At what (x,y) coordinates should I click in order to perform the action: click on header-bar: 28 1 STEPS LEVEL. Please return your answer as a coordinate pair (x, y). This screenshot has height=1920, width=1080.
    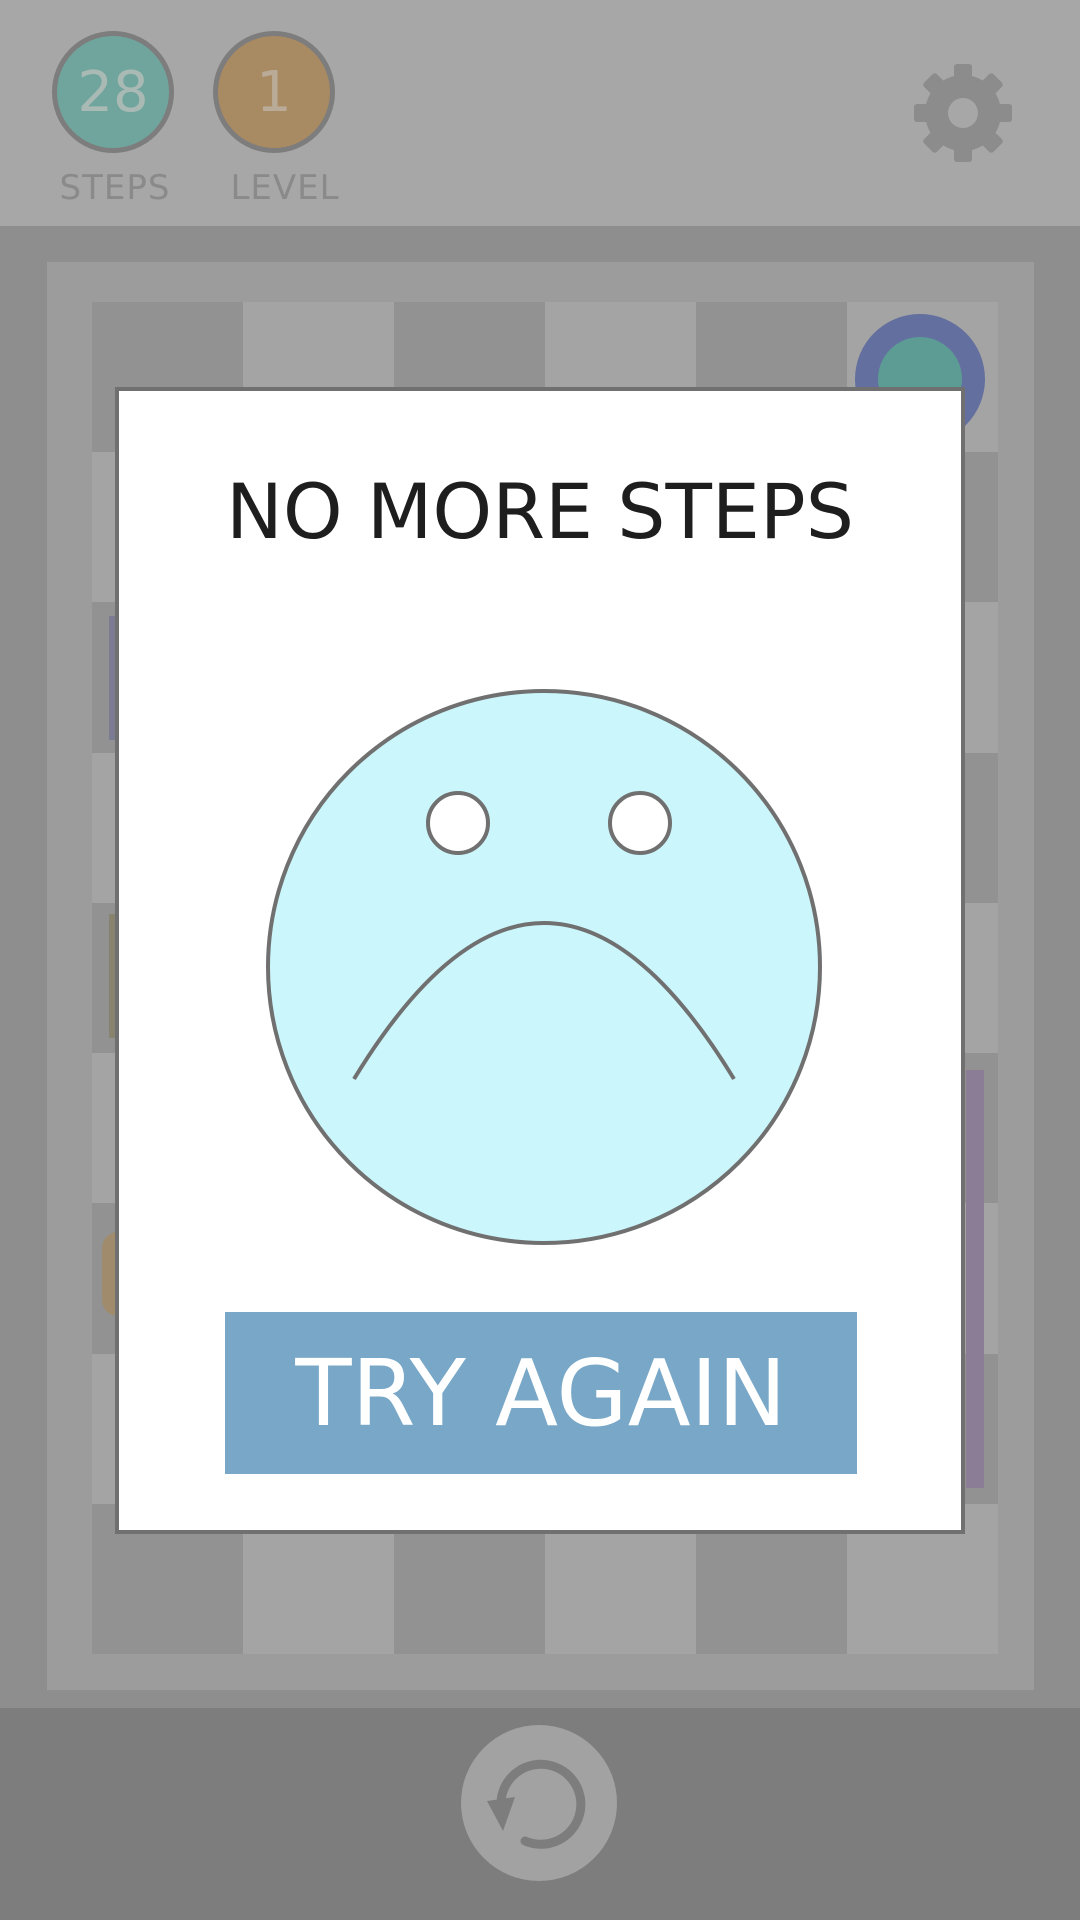
    Looking at the image, I should click on (540, 113).